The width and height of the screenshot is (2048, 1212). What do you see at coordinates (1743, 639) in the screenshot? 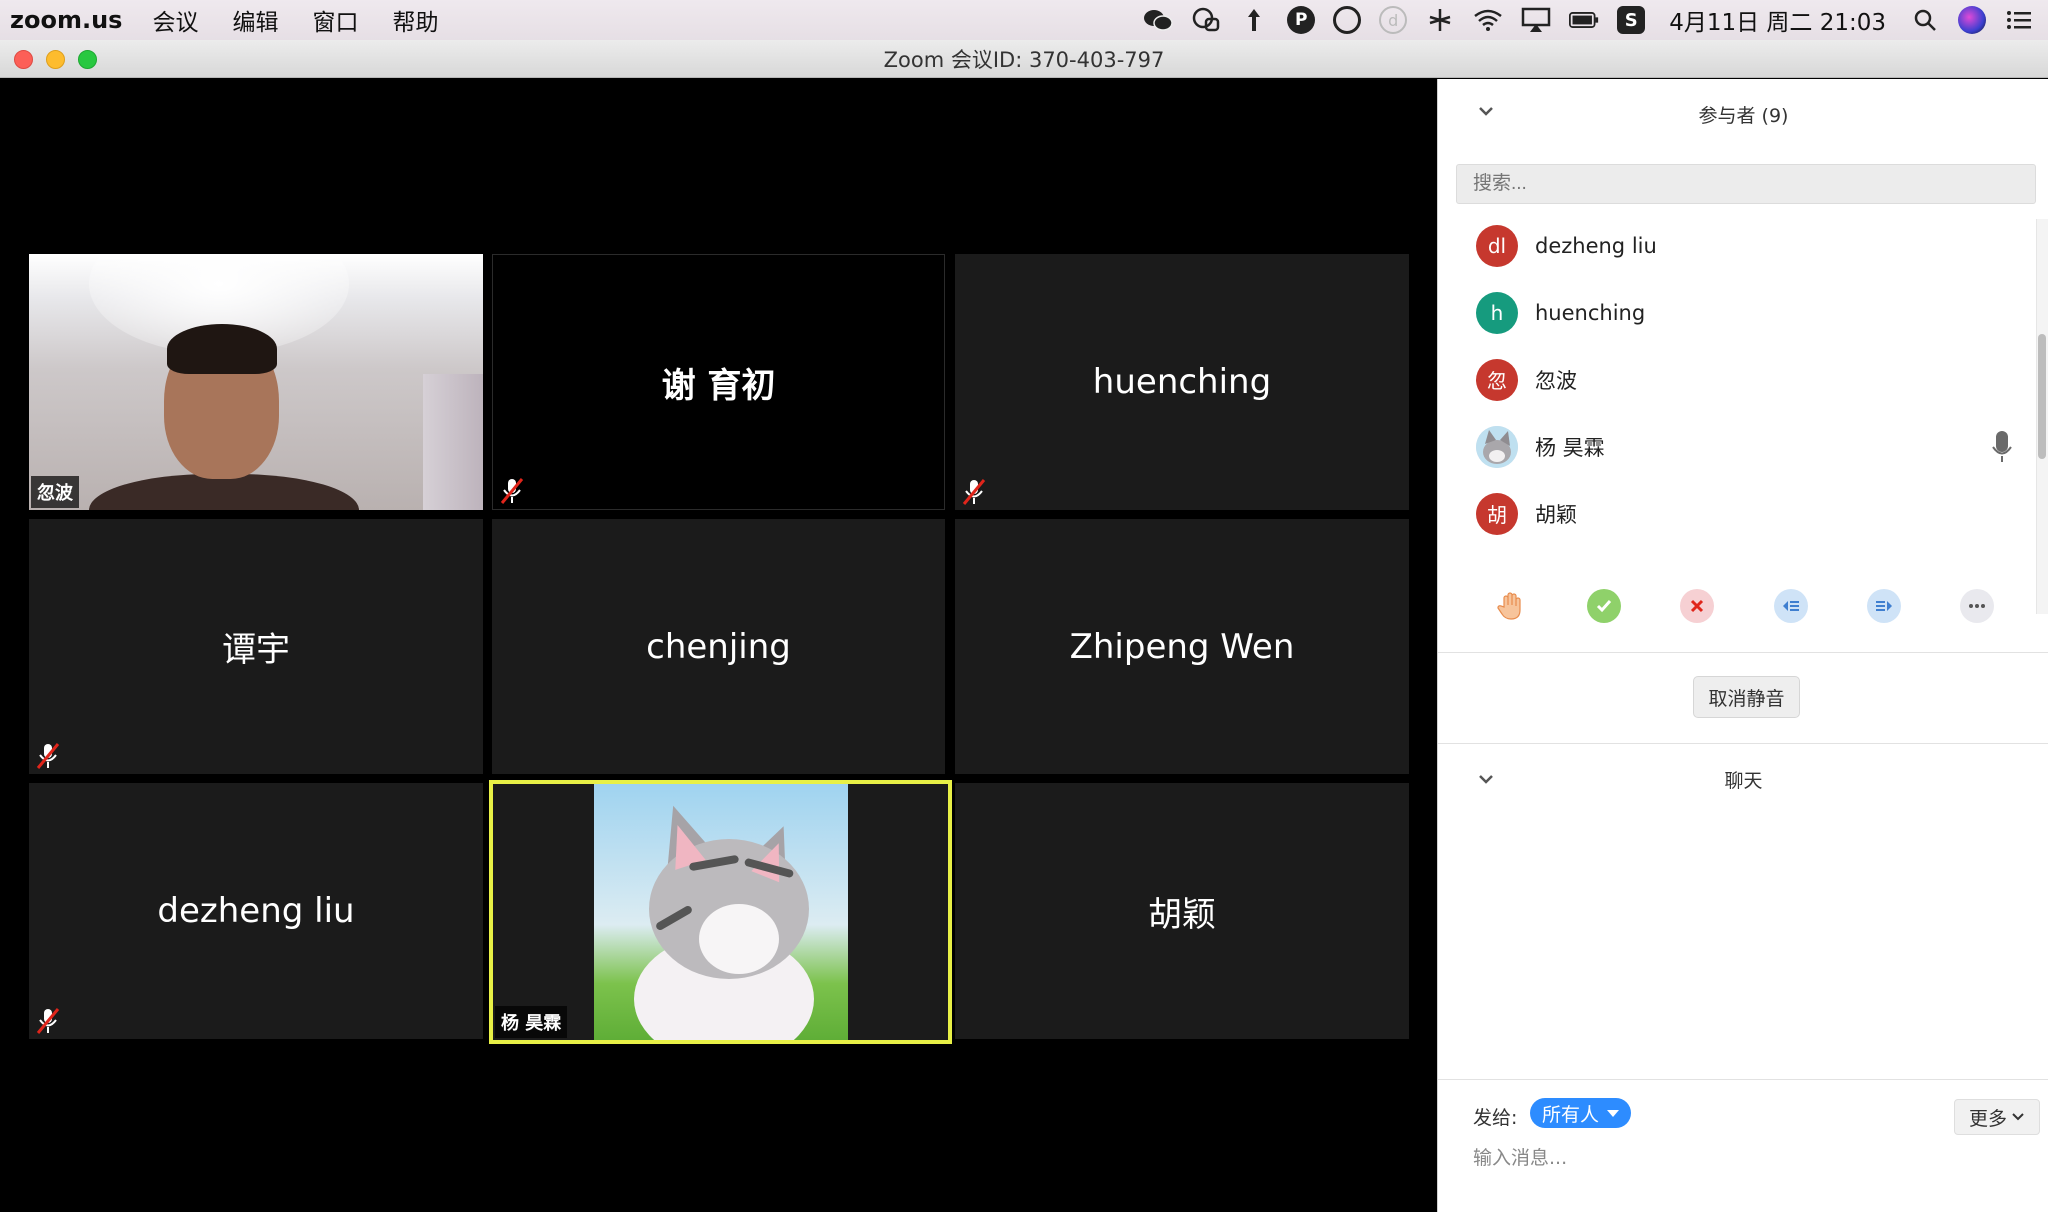
I see `nonverbal-feedback-bar` at bounding box center [1743, 639].